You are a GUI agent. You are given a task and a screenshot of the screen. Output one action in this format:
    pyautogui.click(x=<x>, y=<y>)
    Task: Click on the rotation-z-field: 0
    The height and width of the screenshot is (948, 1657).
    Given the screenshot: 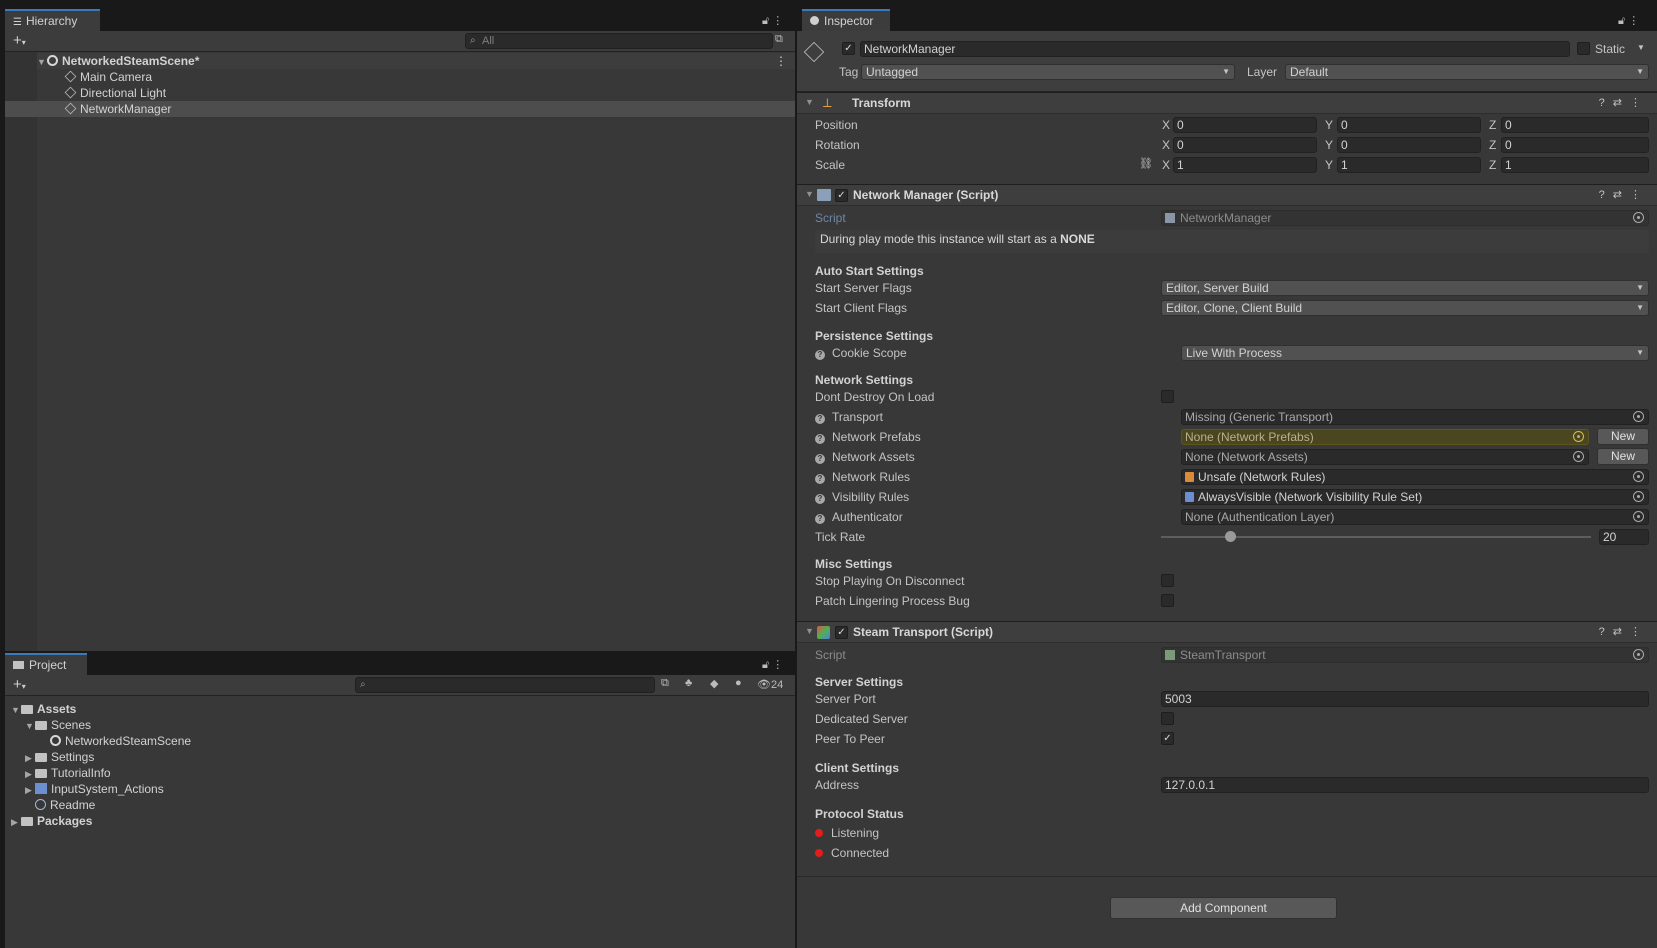 What is the action you would take?
    pyautogui.click(x=1575, y=145)
    